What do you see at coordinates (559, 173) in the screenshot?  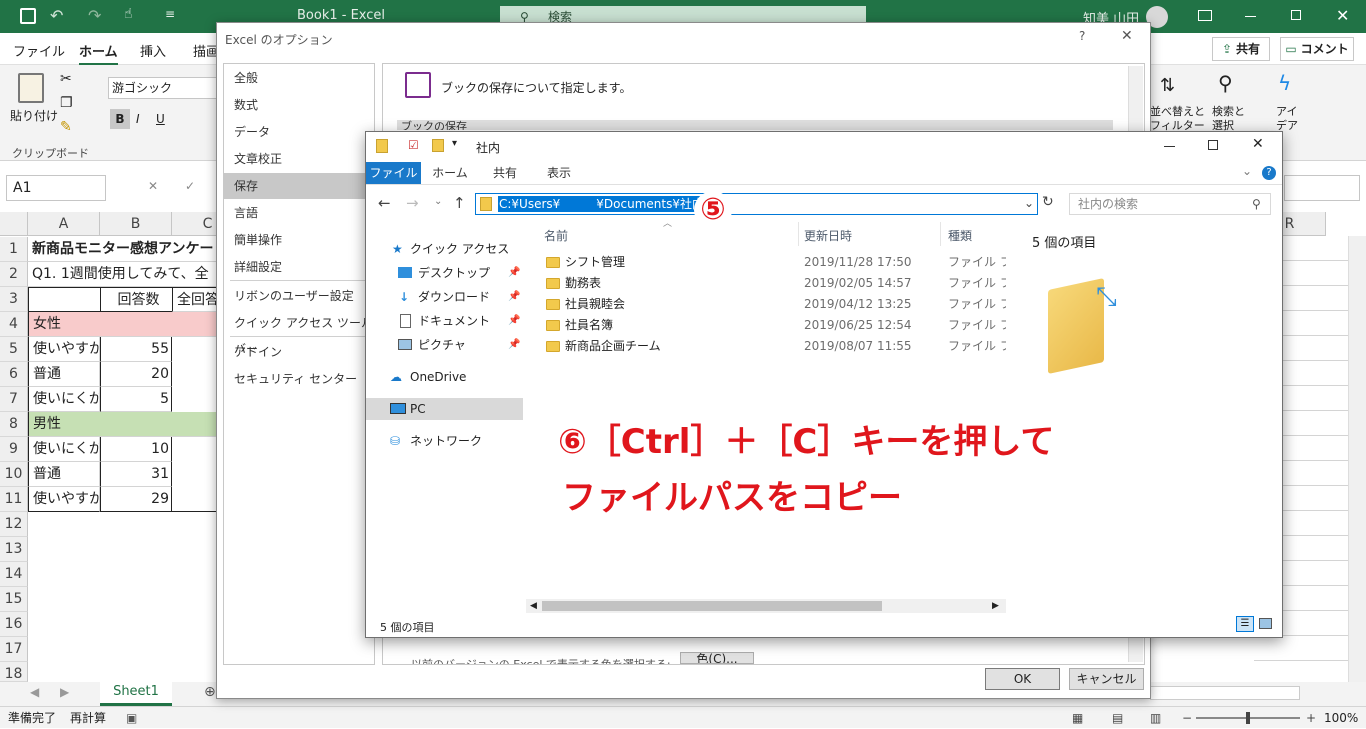 I see `explorer-tab-view: 表示` at bounding box center [559, 173].